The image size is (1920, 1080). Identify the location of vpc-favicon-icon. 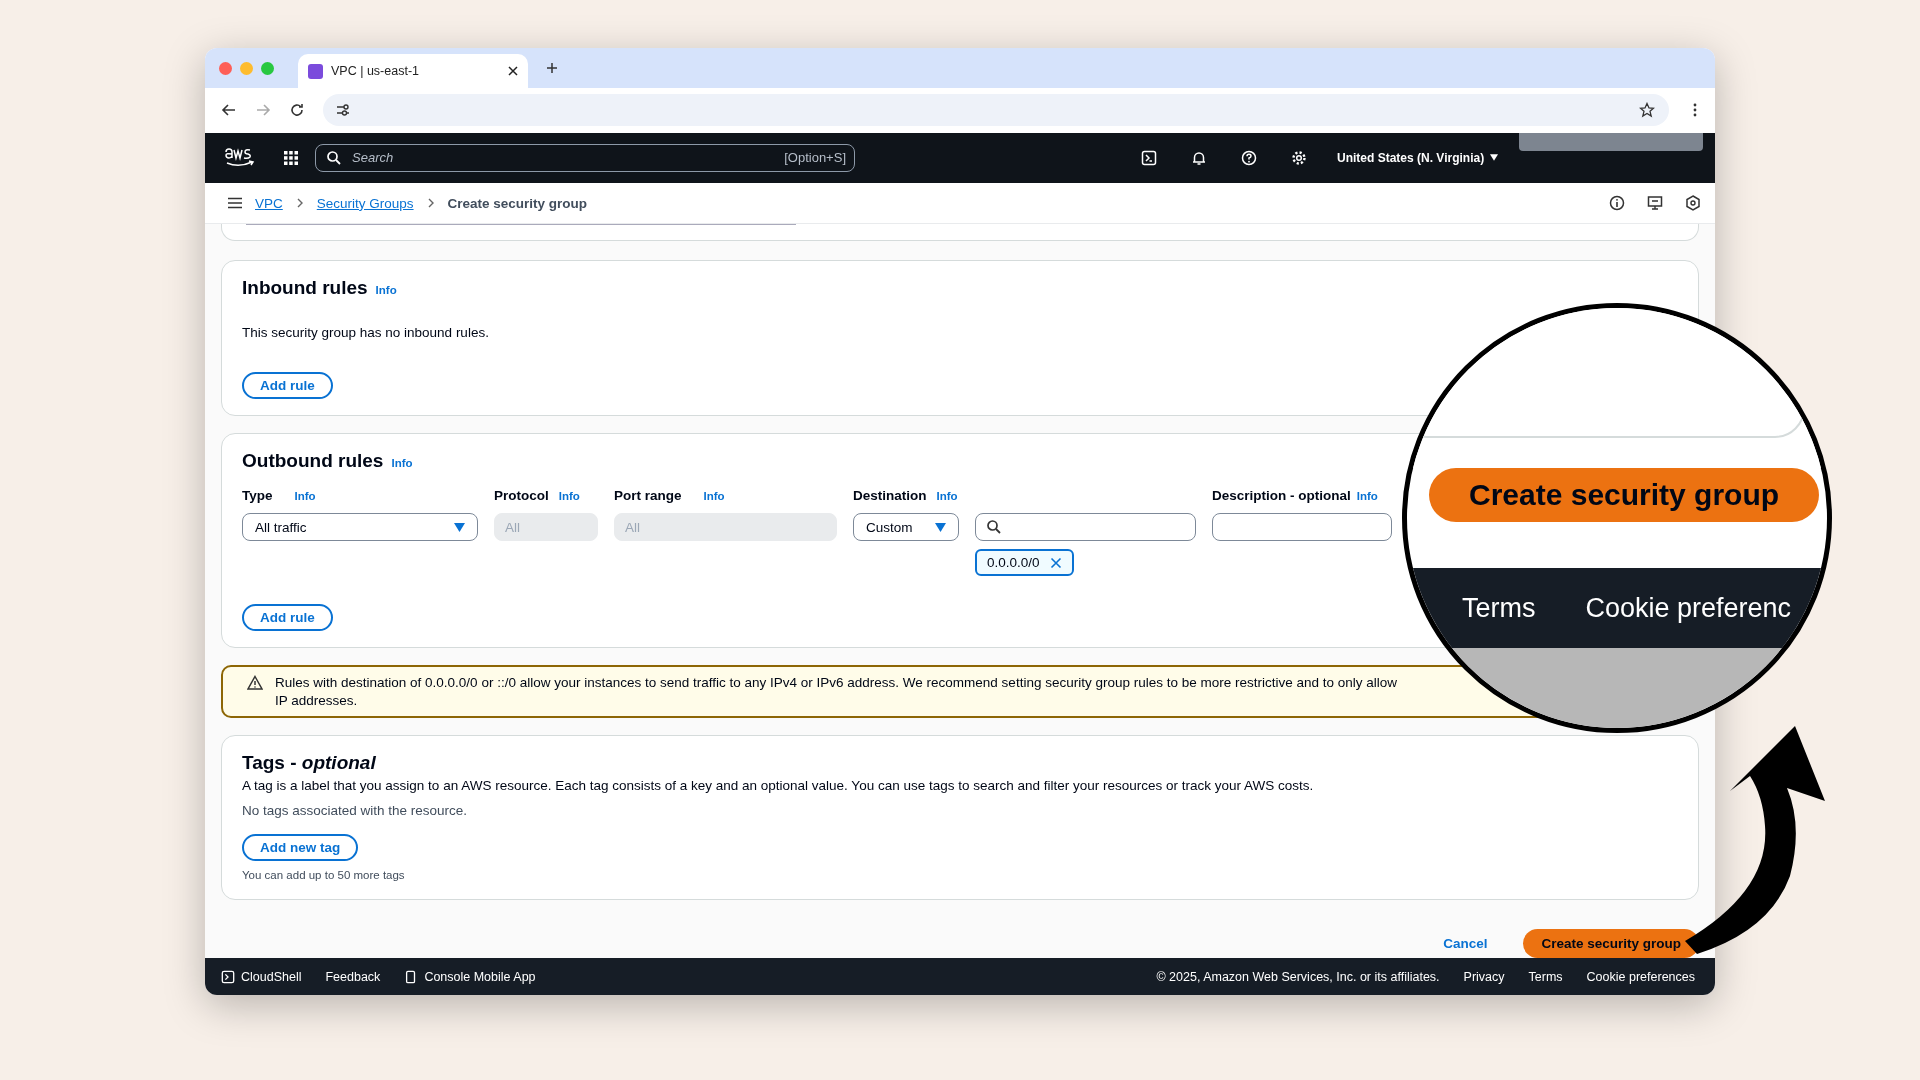
(315, 71).